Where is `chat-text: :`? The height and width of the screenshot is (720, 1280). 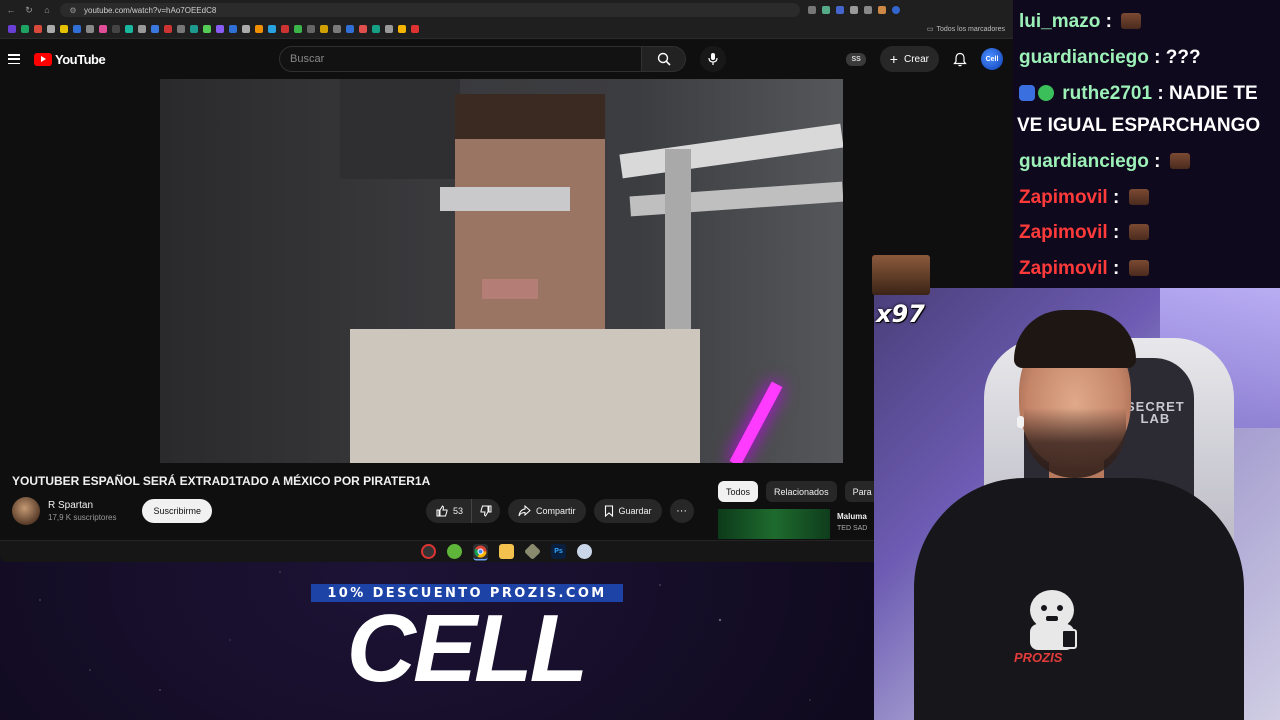
chat-text: : is located at coordinates (1116, 268).